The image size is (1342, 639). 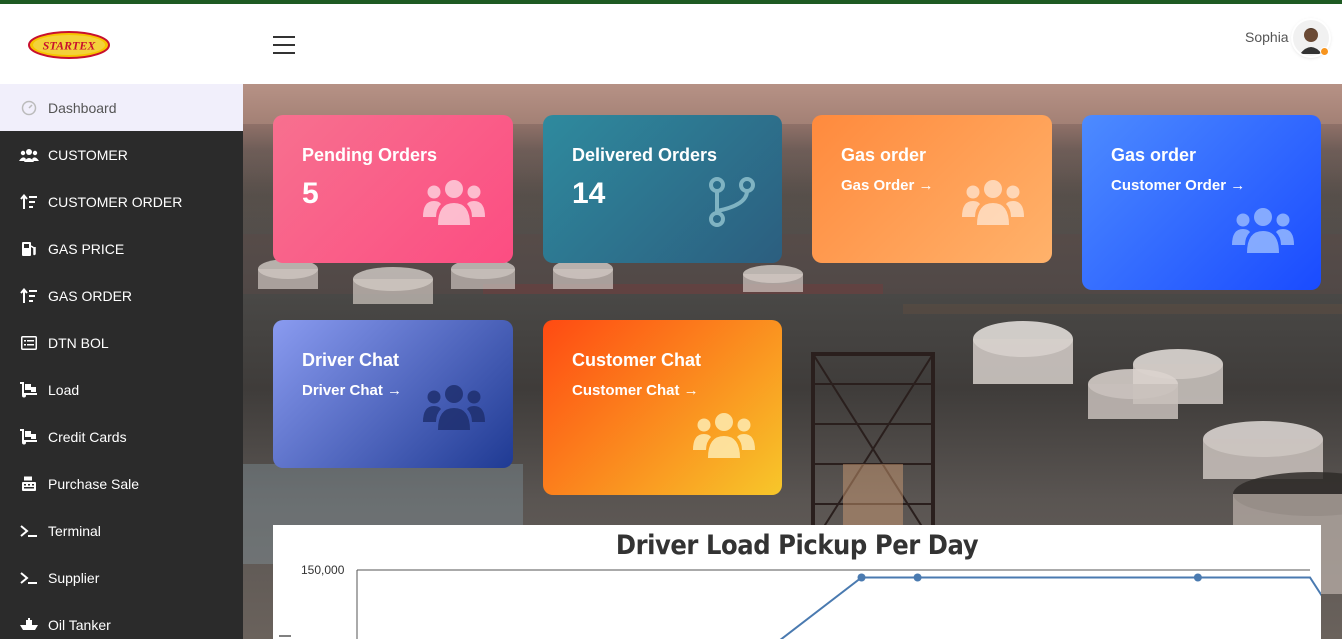 I want to click on sidebar-item-dashboard: Dashboard, so click(x=121, y=107).